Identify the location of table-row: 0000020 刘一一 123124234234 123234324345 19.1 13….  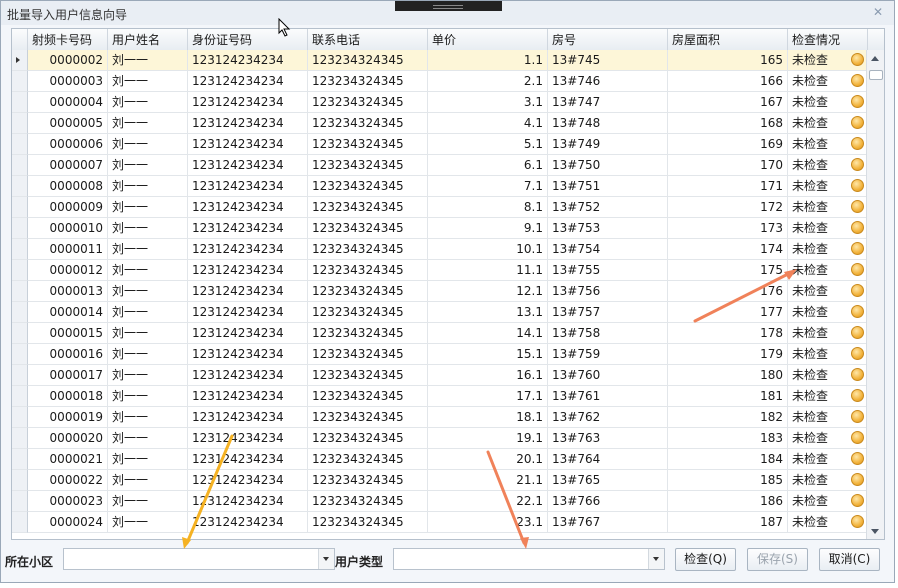
(440, 438).